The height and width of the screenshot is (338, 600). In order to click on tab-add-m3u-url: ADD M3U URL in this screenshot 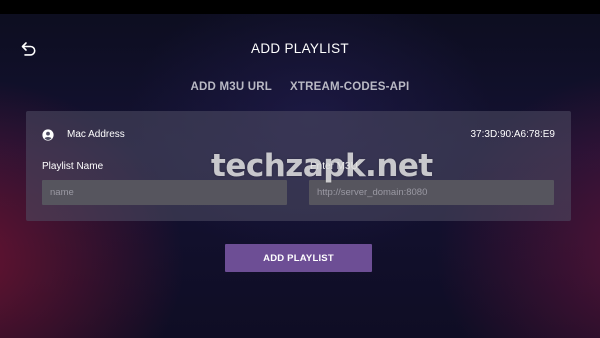, I will do `click(231, 87)`.